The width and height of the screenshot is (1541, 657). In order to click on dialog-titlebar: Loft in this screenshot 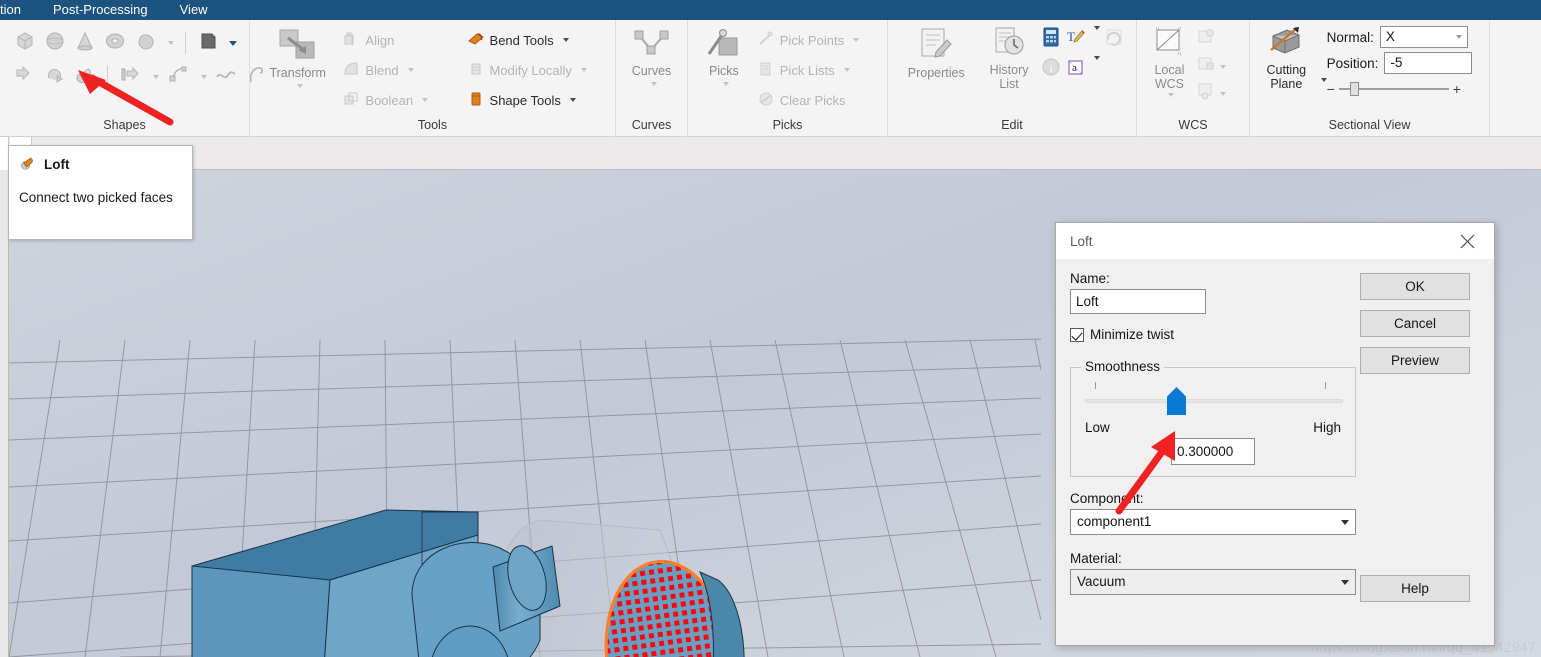, I will do `click(1275, 241)`.